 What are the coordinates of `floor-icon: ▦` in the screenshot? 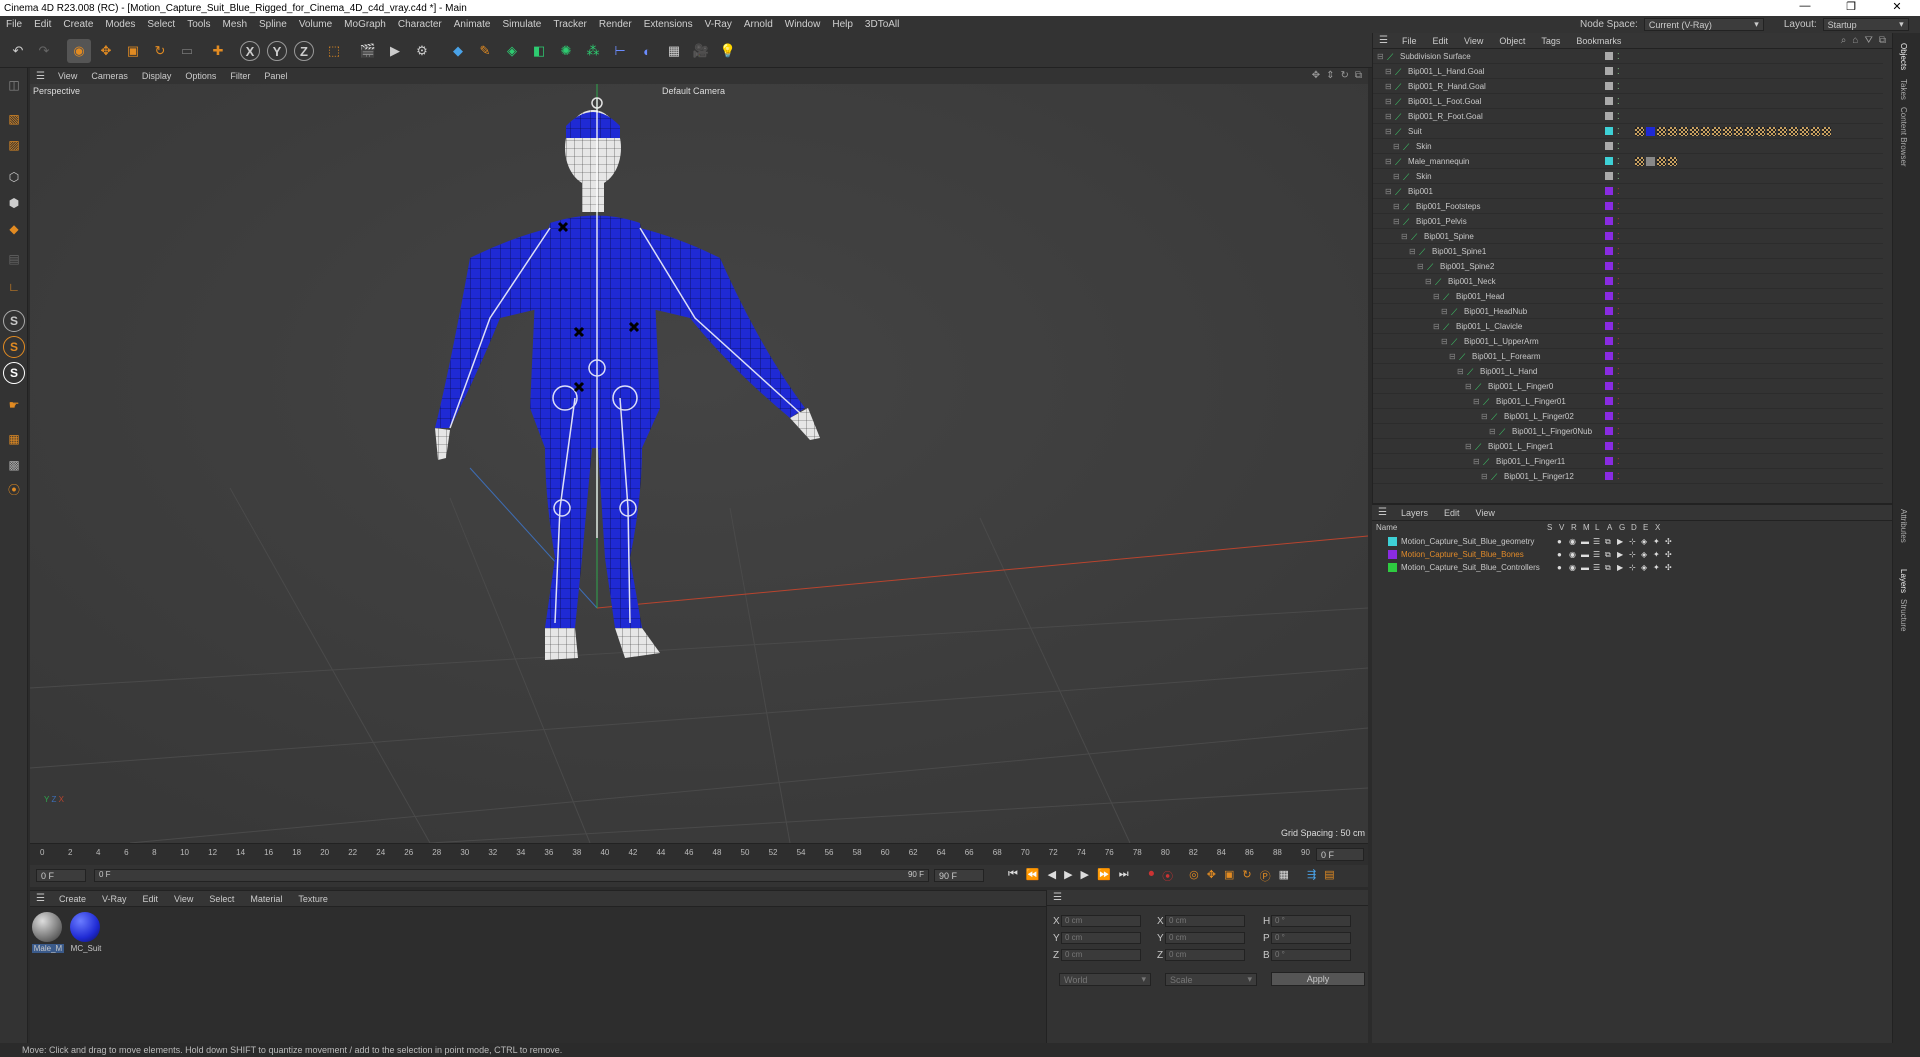 It's located at (674, 51).